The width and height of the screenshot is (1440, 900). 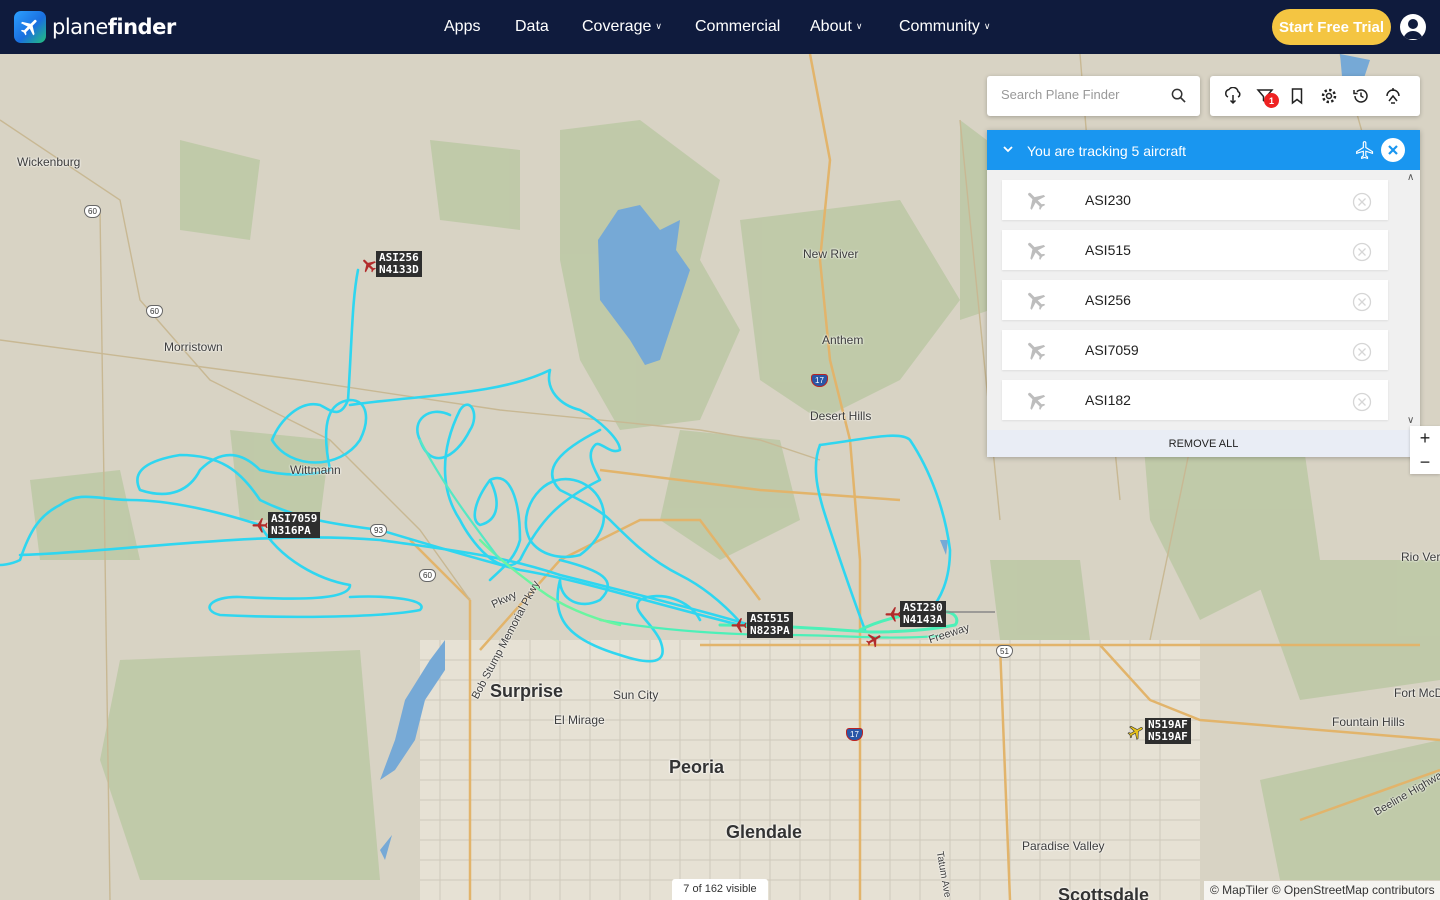 What do you see at coordinates (315, 470) in the screenshot?
I see `place-label-wittmann: Wittmann` at bounding box center [315, 470].